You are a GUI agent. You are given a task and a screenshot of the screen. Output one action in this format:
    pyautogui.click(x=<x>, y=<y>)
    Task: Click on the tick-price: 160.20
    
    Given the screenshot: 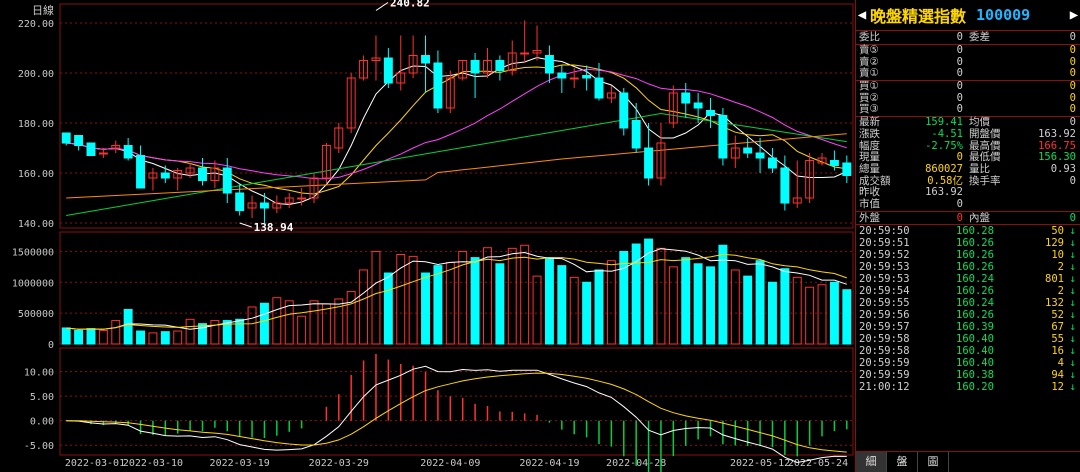 What is the action you would take?
    pyautogui.click(x=975, y=386)
    